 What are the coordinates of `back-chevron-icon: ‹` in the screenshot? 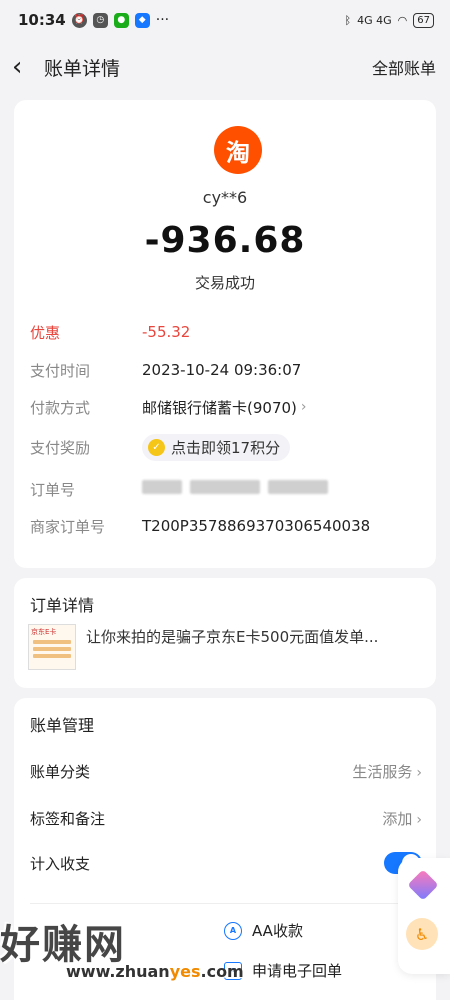 It's located at (24, 67).